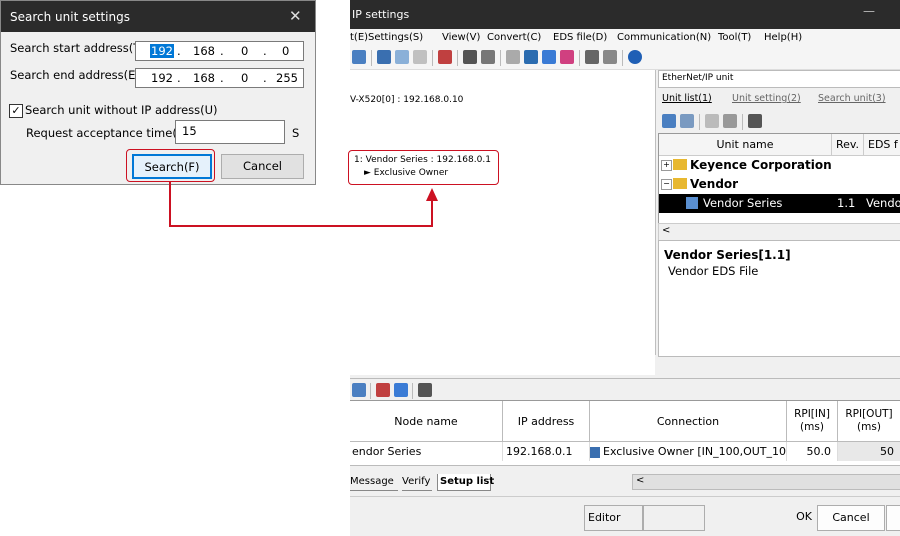 Image resolution: width=900 pixels, height=536 pixels. Describe the element at coordinates (301, 204) in the screenshot. I see `arrow-line` at that location.